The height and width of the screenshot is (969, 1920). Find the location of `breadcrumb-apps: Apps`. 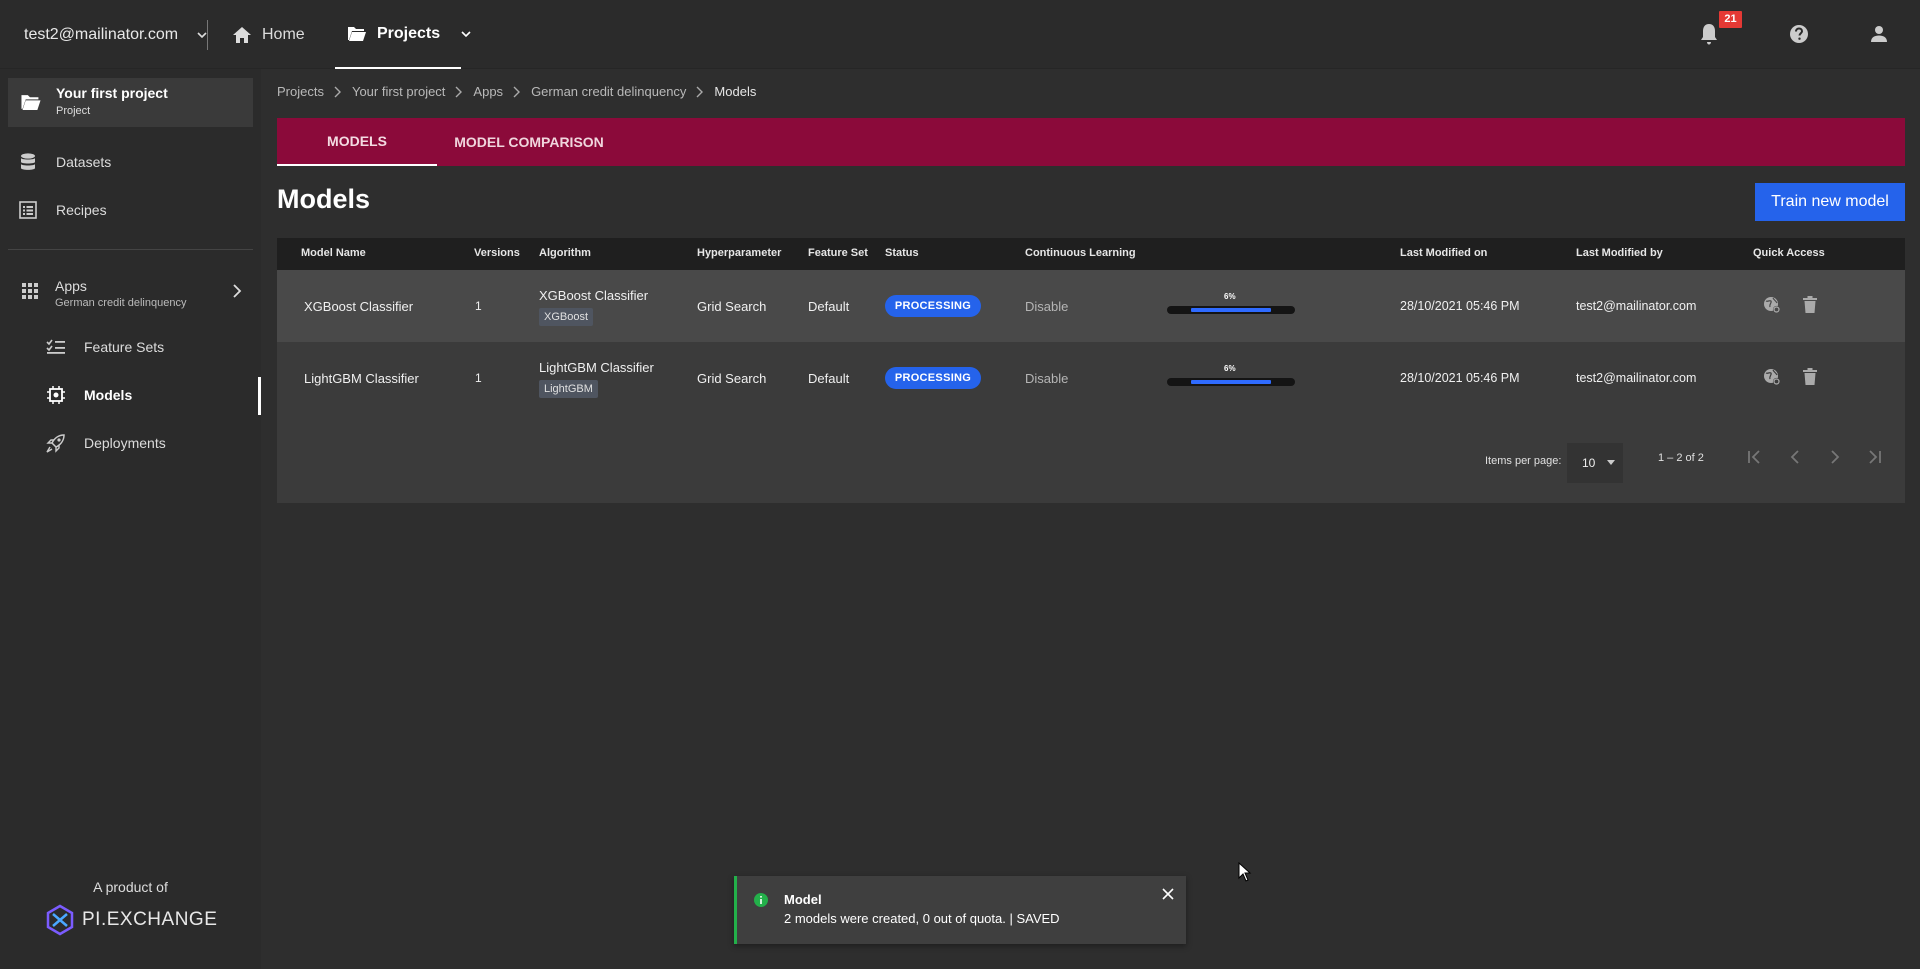

breadcrumb-apps: Apps is located at coordinates (488, 91).